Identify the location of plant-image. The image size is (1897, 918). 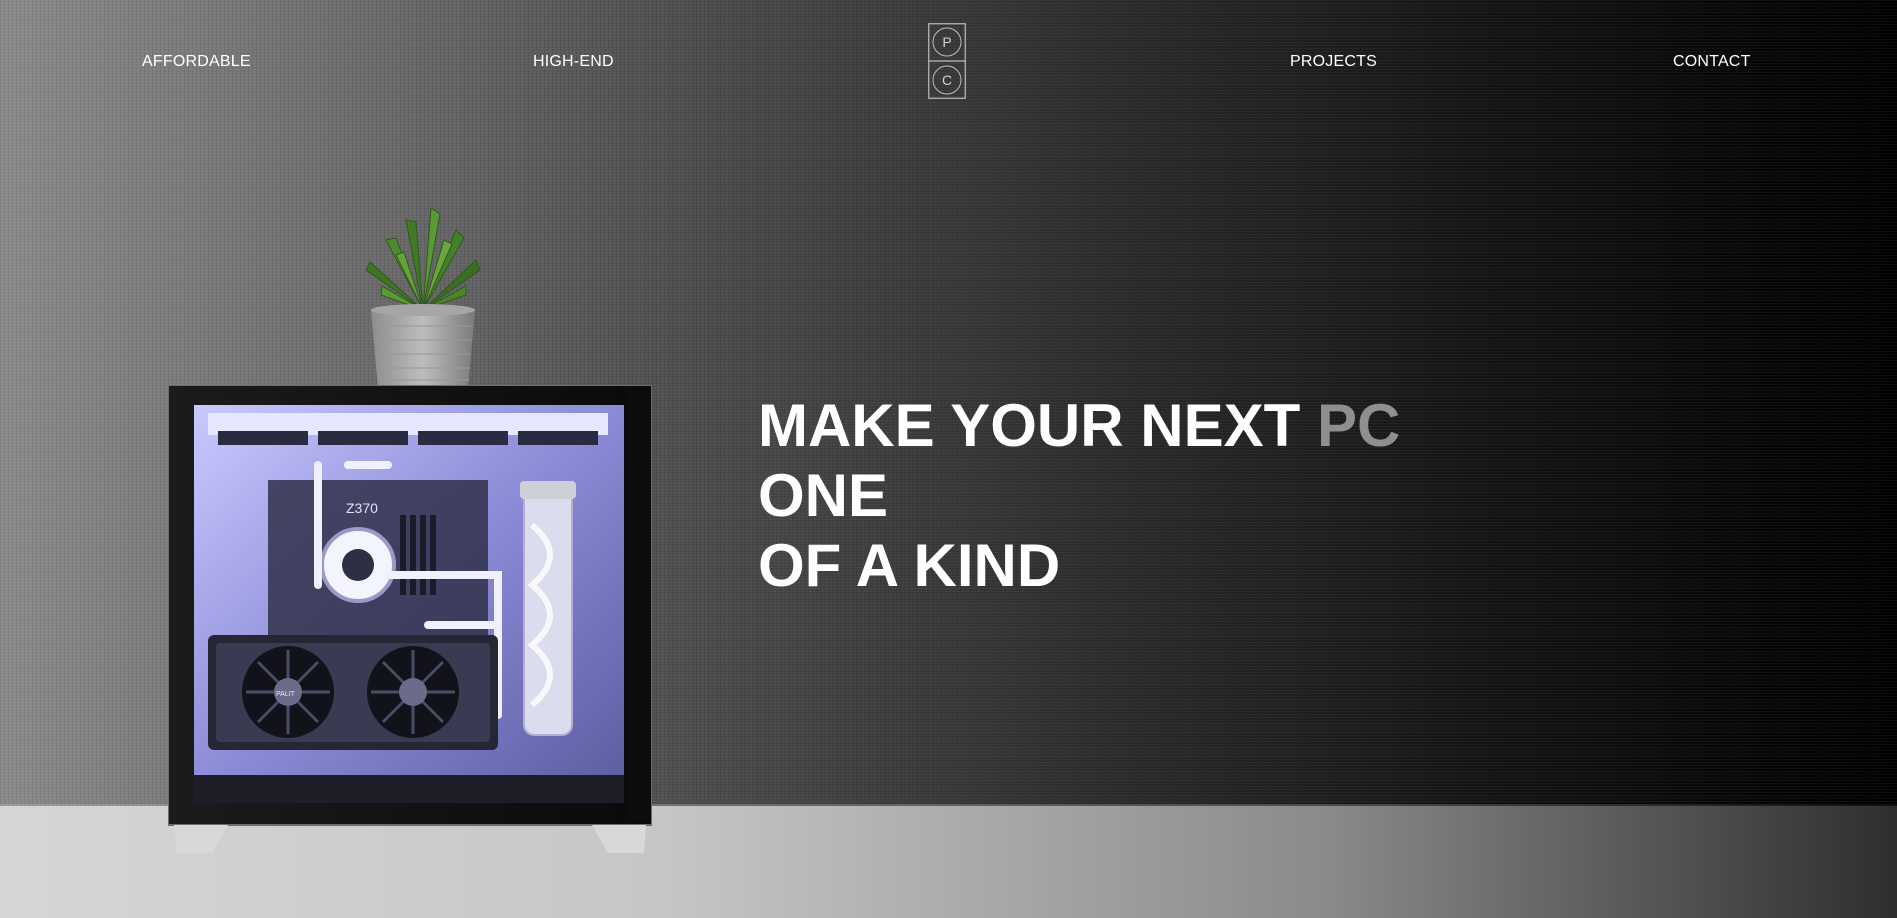
(423, 297).